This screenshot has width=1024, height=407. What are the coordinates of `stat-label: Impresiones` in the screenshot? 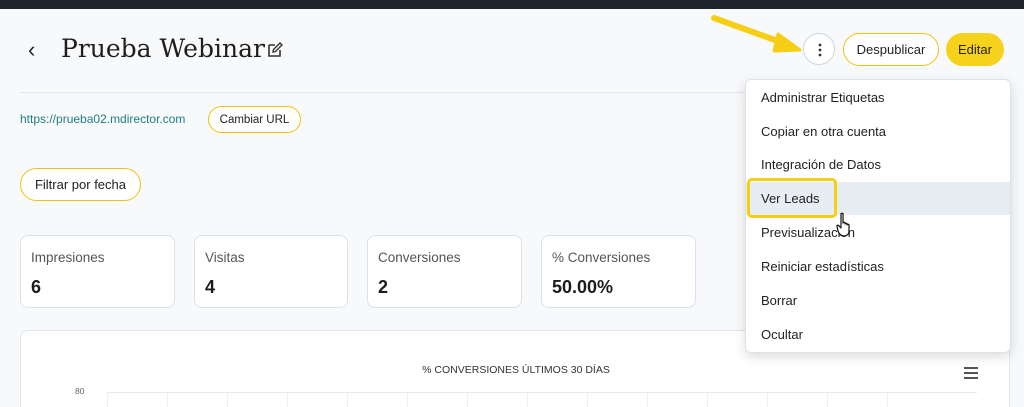 It's located at (68, 257).